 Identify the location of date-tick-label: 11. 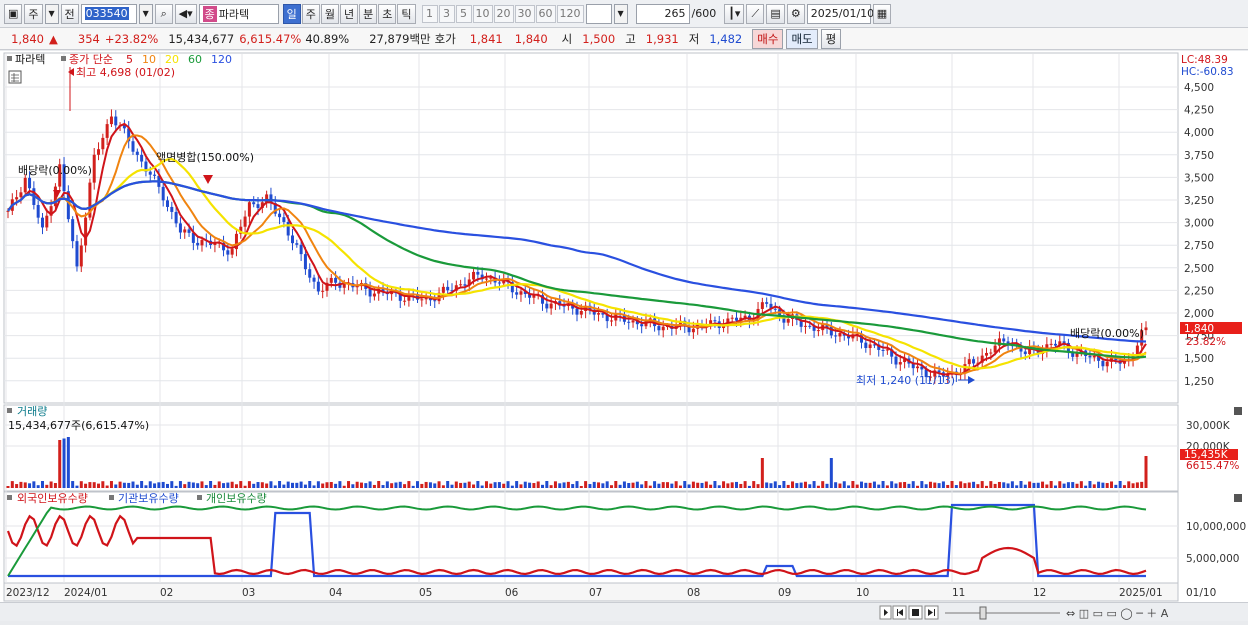
(958, 593).